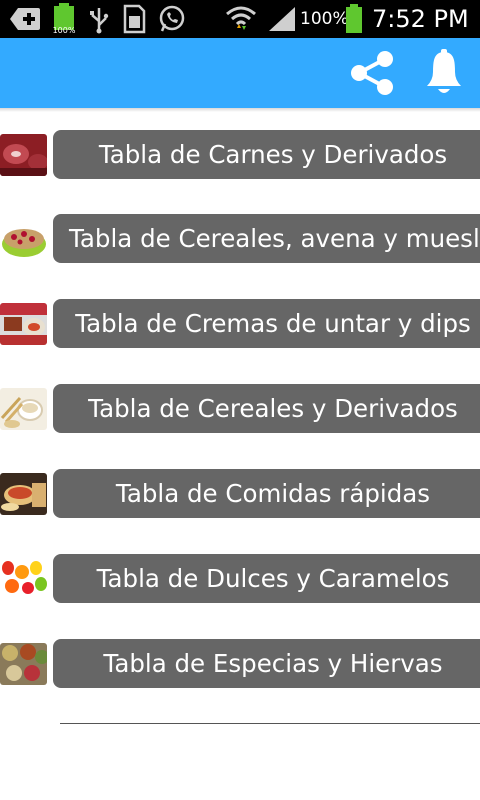 The image size is (480, 800). I want to click on category-label: Tabla de Cremas de untar y dips, so click(273, 323).